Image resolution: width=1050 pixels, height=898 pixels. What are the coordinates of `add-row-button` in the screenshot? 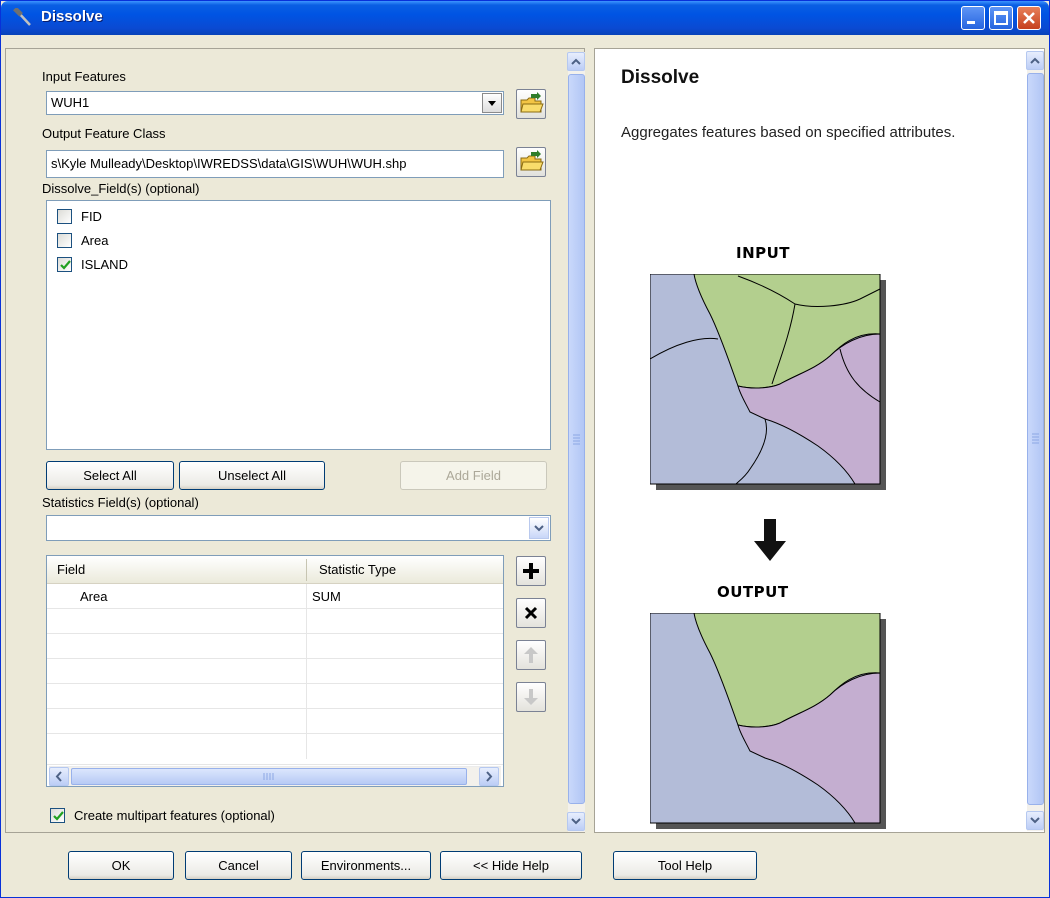 It's located at (531, 571).